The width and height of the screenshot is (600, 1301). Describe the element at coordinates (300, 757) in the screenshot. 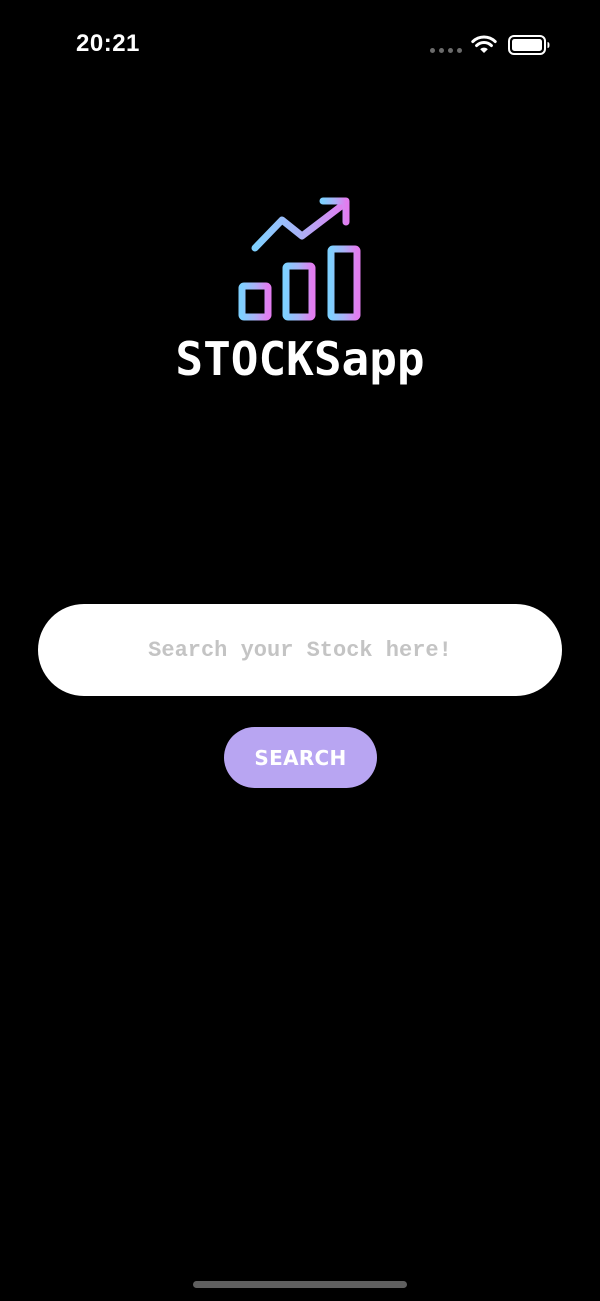

I see `search-button: SEARCH` at that location.